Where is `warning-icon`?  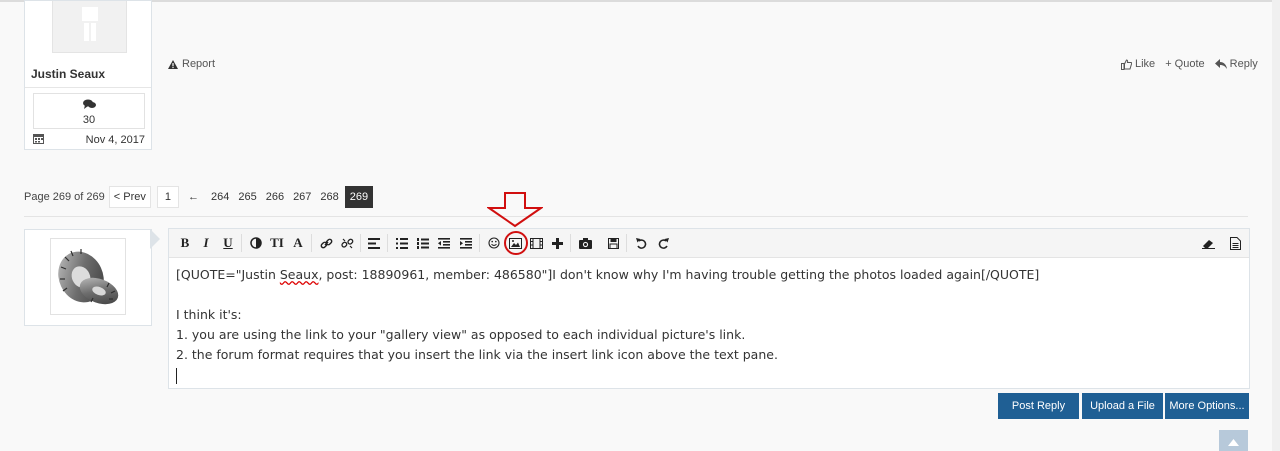
warning-icon is located at coordinates (173, 64).